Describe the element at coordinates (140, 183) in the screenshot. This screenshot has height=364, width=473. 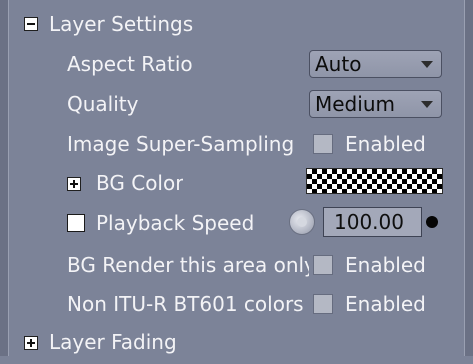
I see `bg-color-label: BG Color` at that location.